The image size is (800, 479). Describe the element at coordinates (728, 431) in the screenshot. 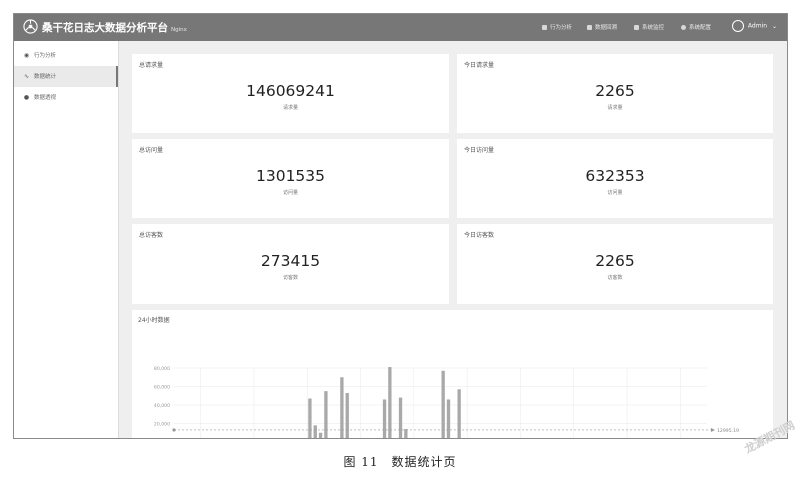

I see `markline-label: 12995.19` at that location.